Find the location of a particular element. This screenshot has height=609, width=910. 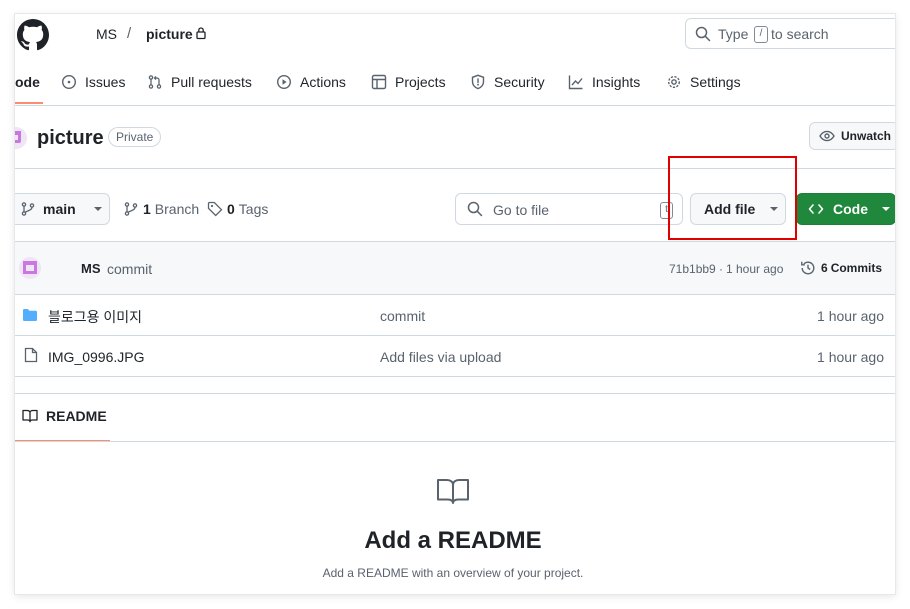

readme-tab-label: README is located at coordinates (76, 416).